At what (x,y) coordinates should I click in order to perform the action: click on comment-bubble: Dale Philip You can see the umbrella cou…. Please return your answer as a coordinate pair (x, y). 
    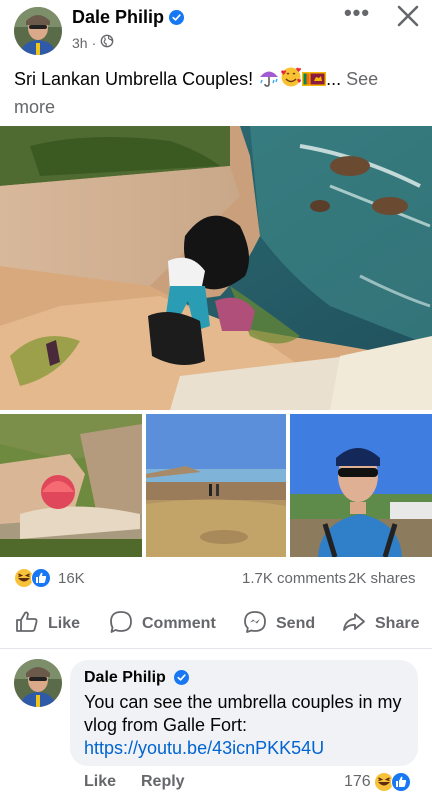
    Looking at the image, I should click on (244, 713).